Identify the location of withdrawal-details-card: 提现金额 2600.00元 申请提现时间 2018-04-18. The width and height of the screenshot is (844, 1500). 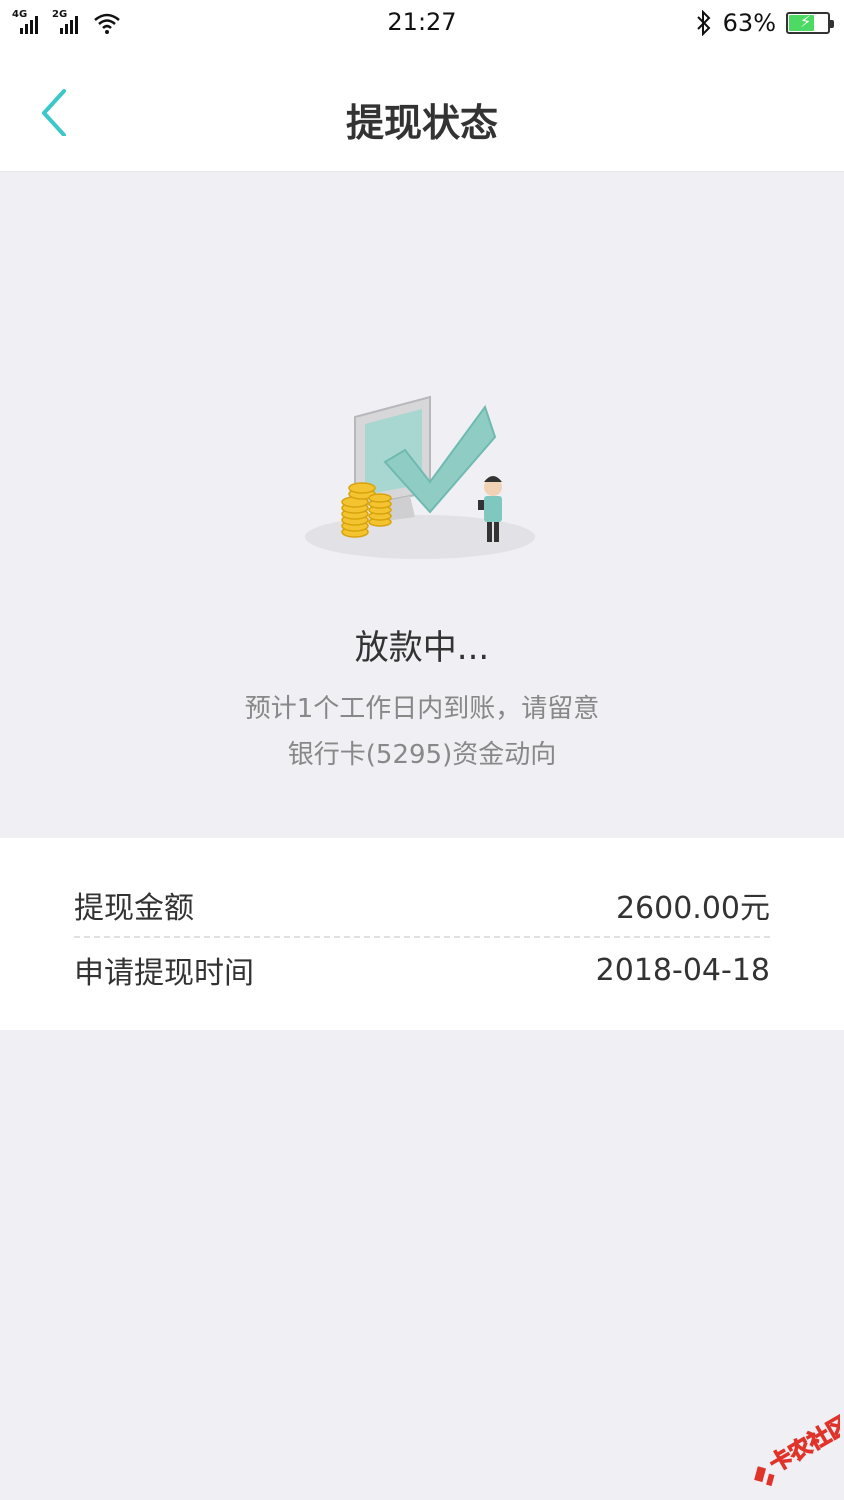
(422, 934).